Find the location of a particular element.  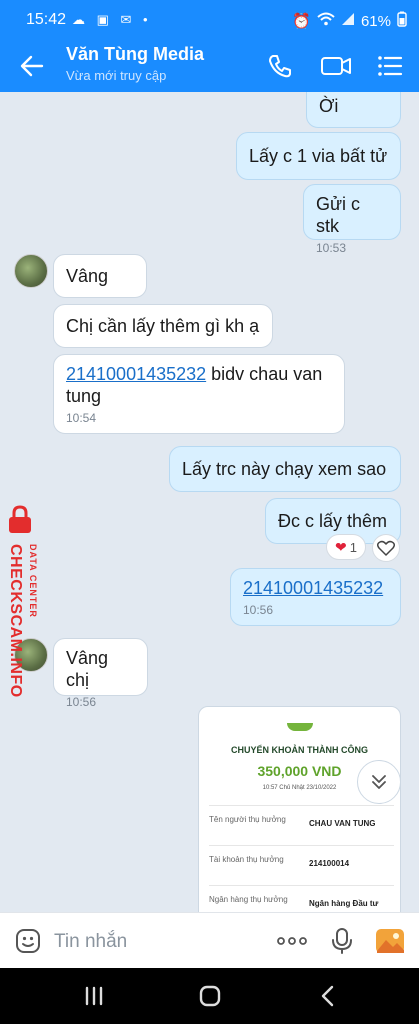

receipt-row: Tên người thụ hưởng CHAU VAN TUNG is located at coordinates (301, 825).